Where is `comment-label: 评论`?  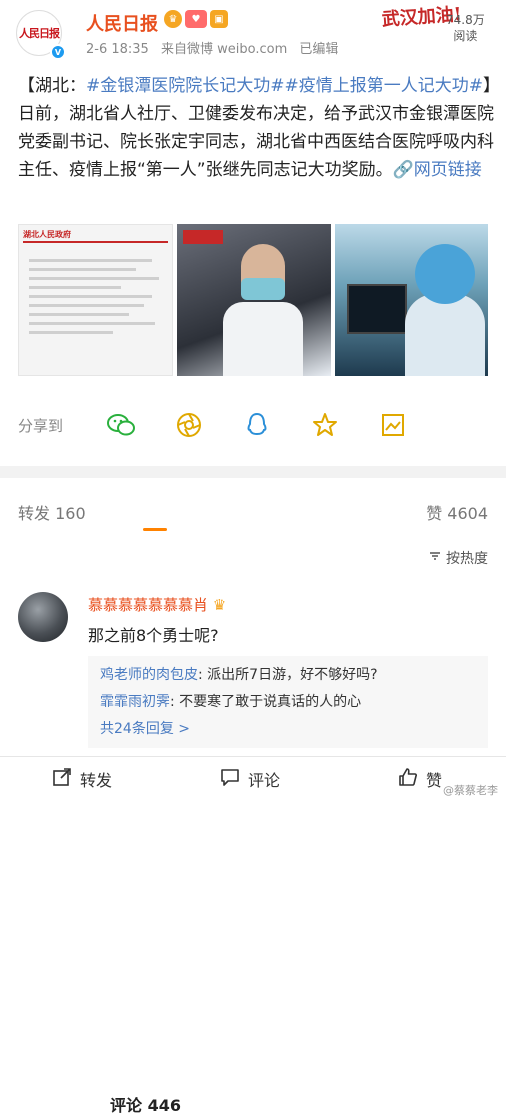 comment-label: 评论 is located at coordinates (264, 780).